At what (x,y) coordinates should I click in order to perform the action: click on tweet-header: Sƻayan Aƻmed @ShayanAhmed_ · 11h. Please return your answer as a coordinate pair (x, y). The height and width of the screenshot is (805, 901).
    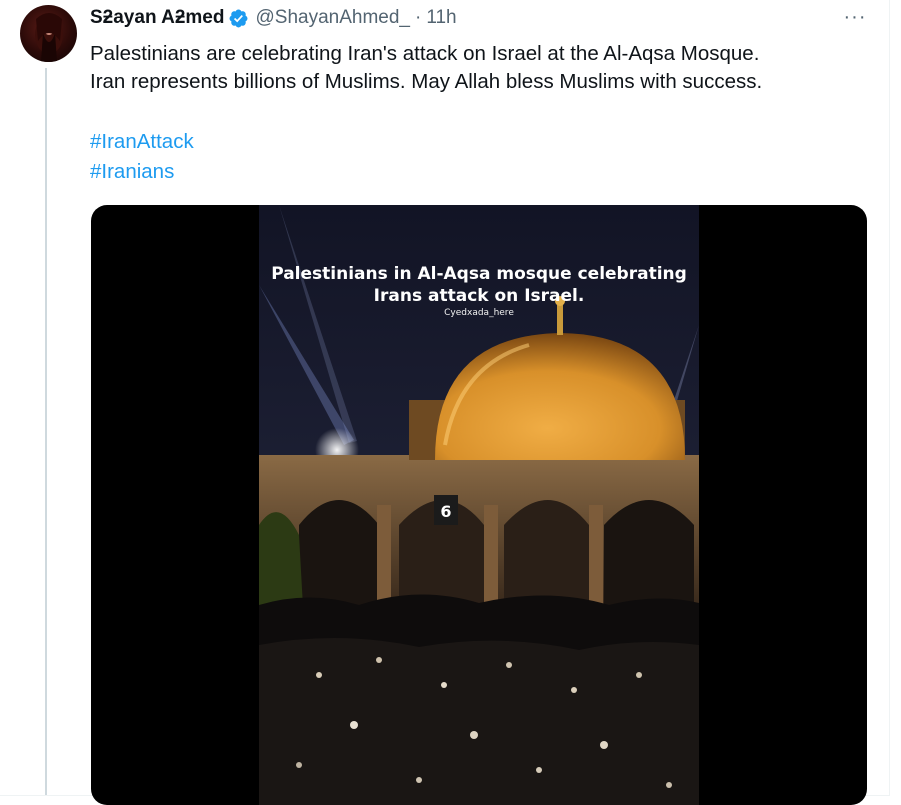
    Looking at the image, I should click on (273, 18).